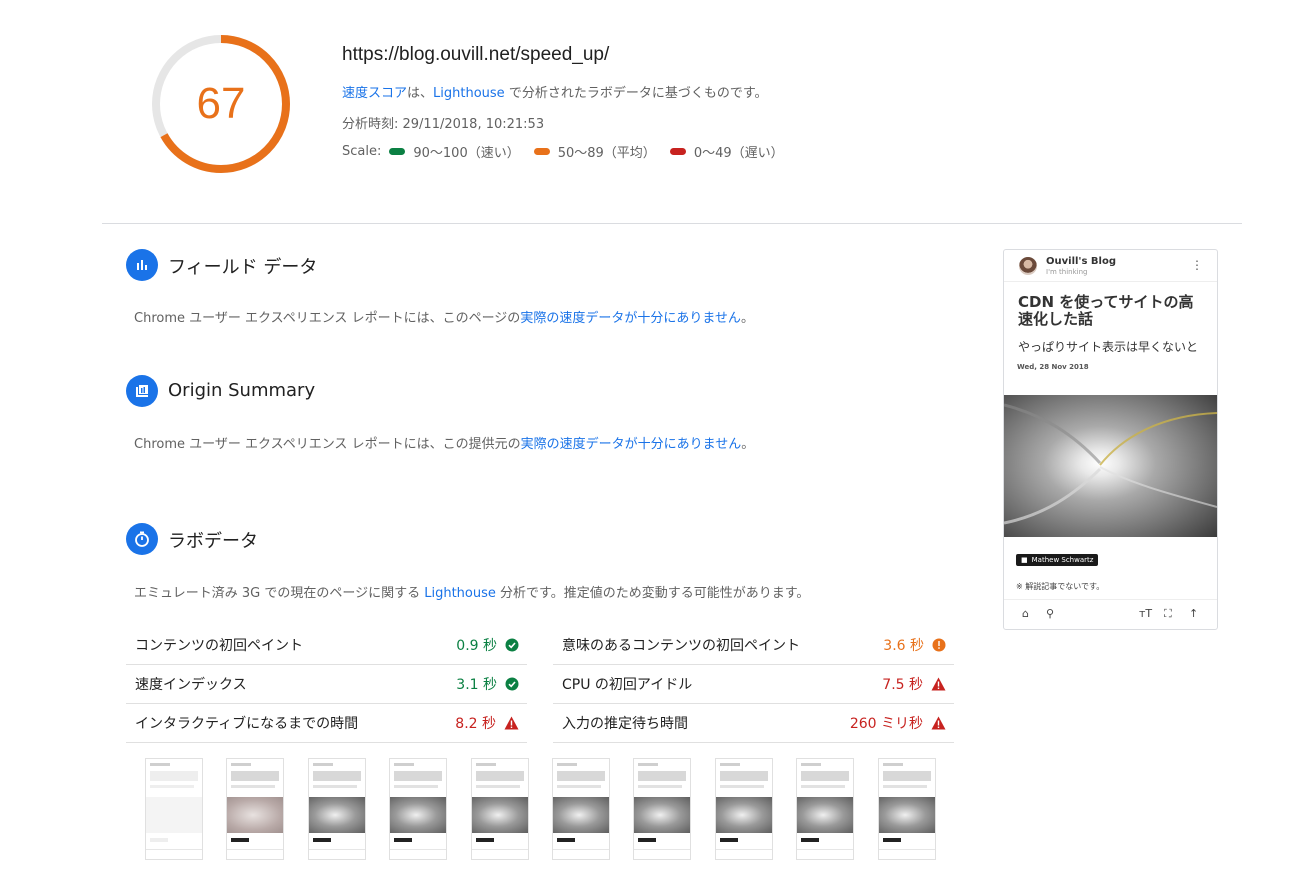 This screenshot has width=1297, height=873. I want to click on info-circle-icon, so click(939, 645).